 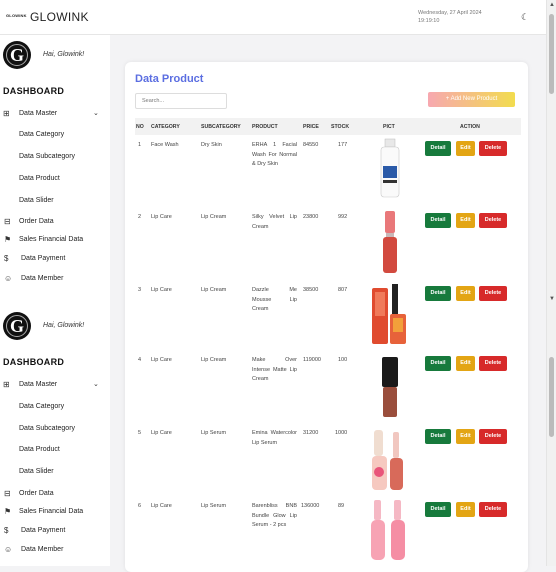 What do you see at coordinates (525, 17) in the screenshot?
I see `moon-icon: ☾` at bounding box center [525, 17].